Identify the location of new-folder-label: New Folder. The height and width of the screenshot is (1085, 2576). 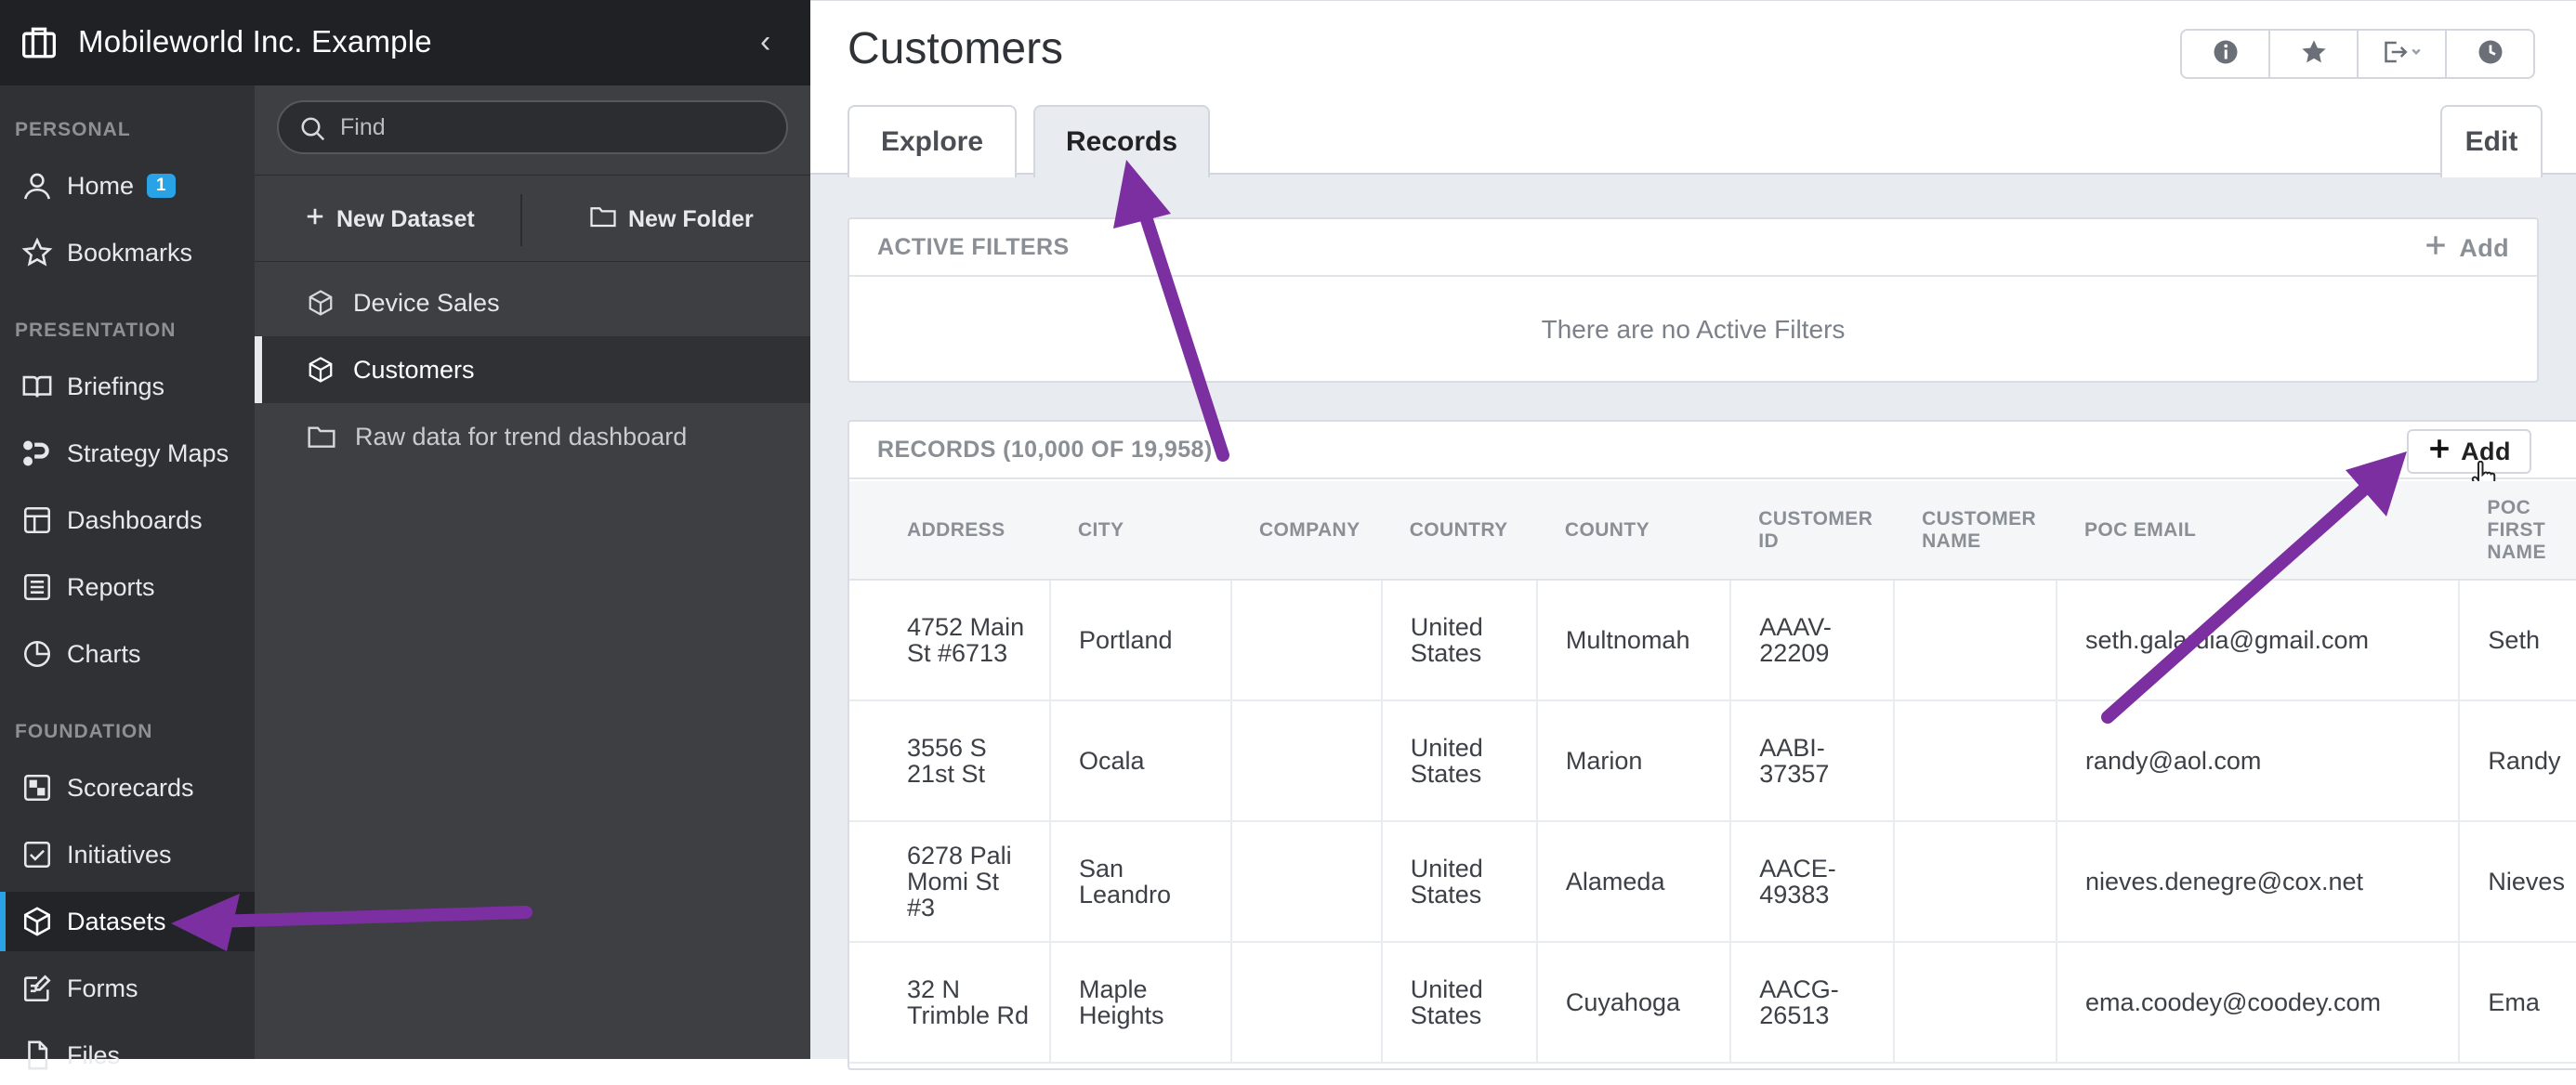
(691, 218).